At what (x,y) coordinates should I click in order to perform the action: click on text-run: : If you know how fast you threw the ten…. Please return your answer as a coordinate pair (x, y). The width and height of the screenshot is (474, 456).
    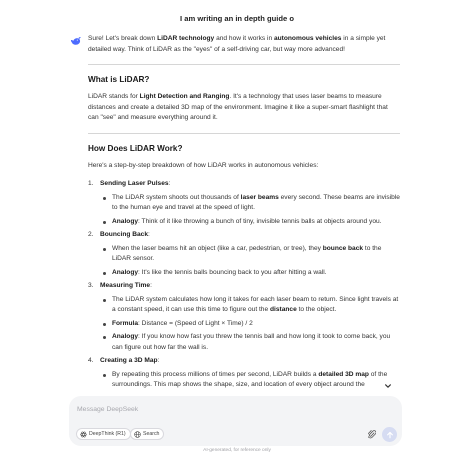
    Looking at the image, I should click on (251, 342).